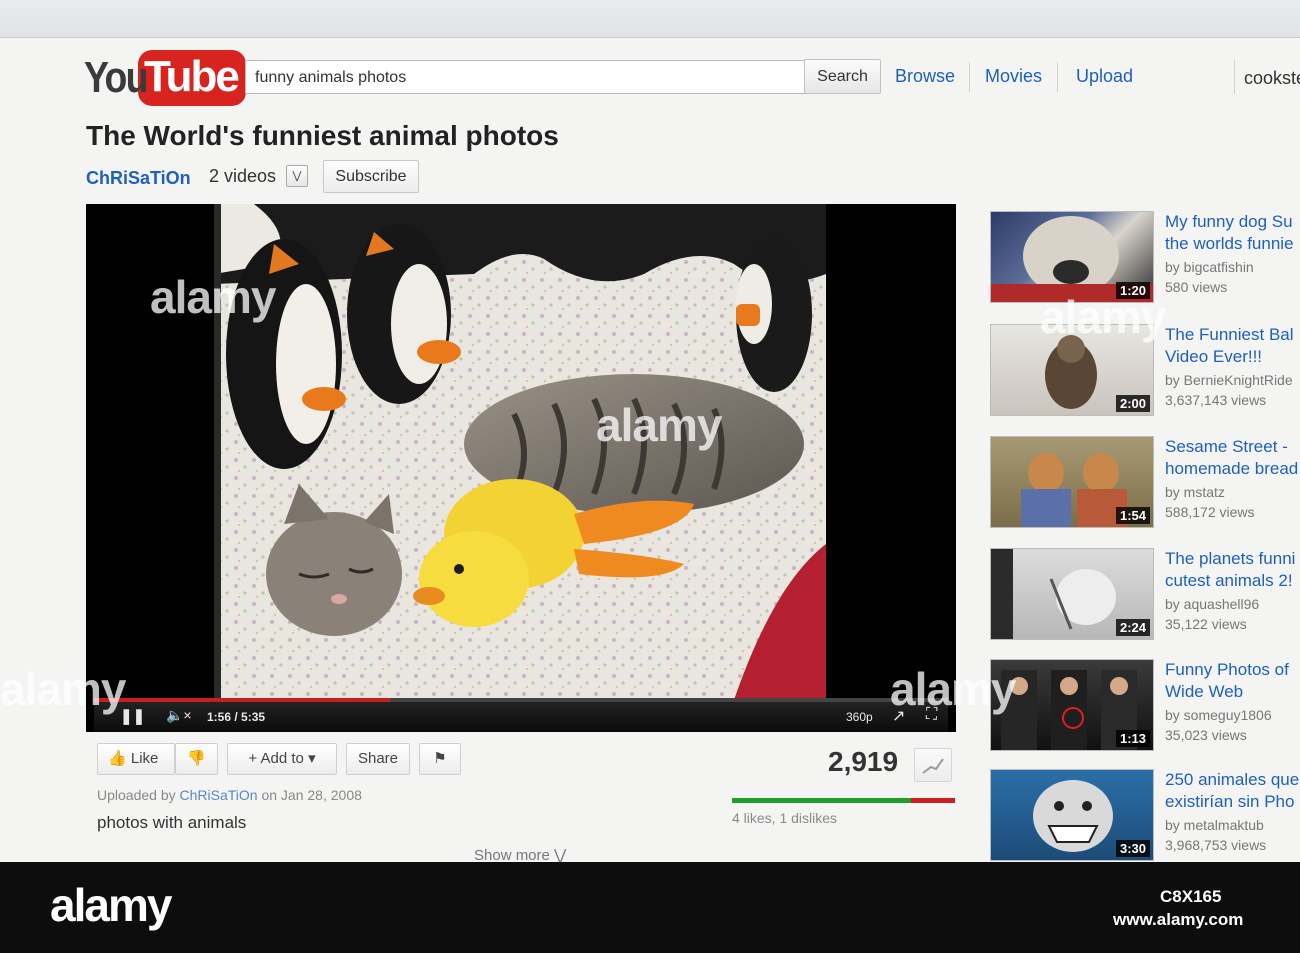 This screenshot has width=1300, height=953. Describe the element at coordinates (1209, 267) in the screenshot. I see `related-video-author: by bigcatfishin` at that location.